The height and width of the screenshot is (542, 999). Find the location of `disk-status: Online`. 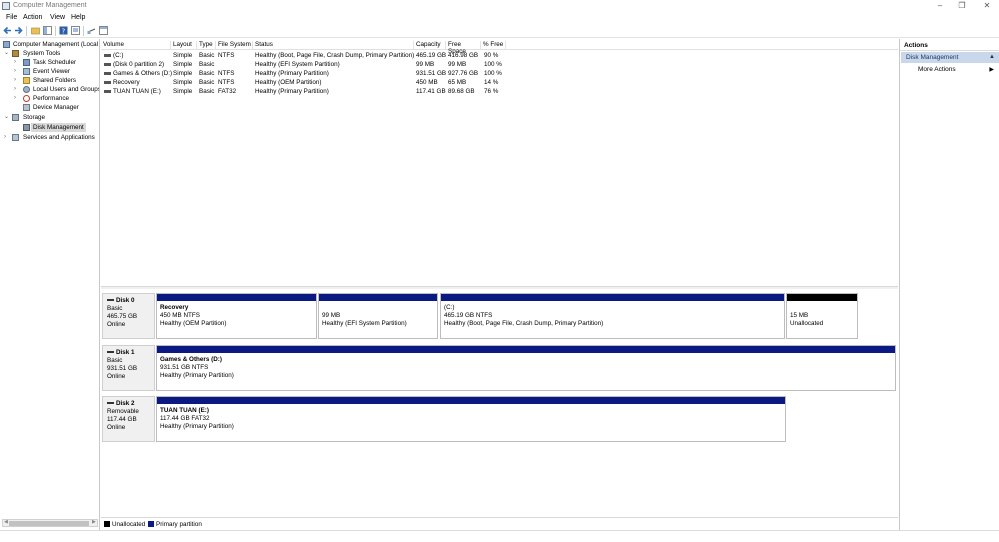

disk-status: Online is located at coordinates (116, 324).